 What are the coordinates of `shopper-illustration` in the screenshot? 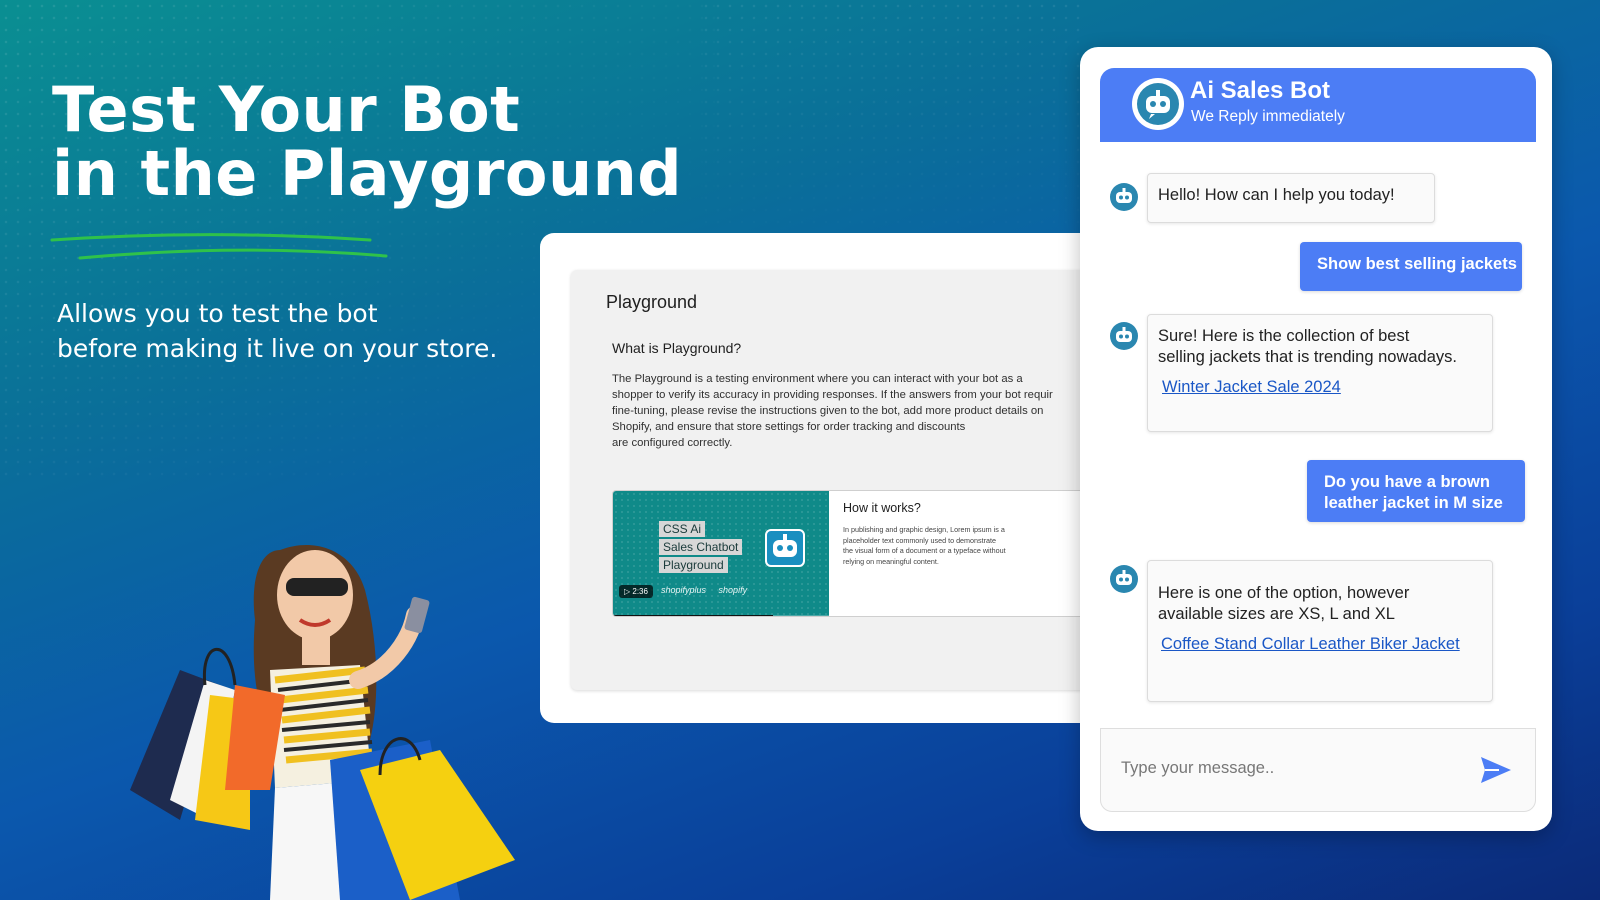 It's located at (322, 722).